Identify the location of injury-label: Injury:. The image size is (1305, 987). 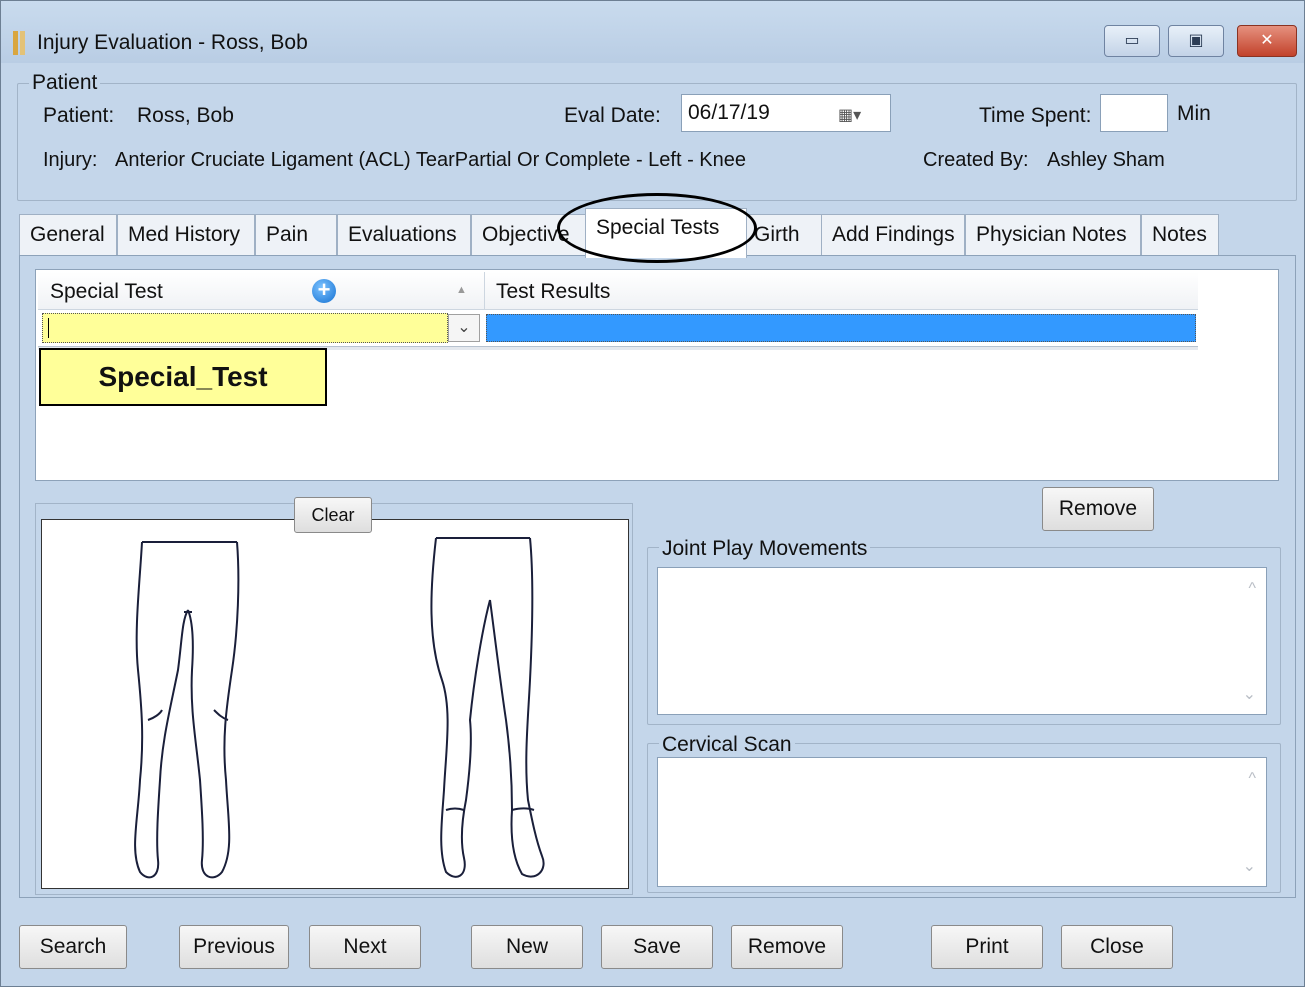
(70, 160).